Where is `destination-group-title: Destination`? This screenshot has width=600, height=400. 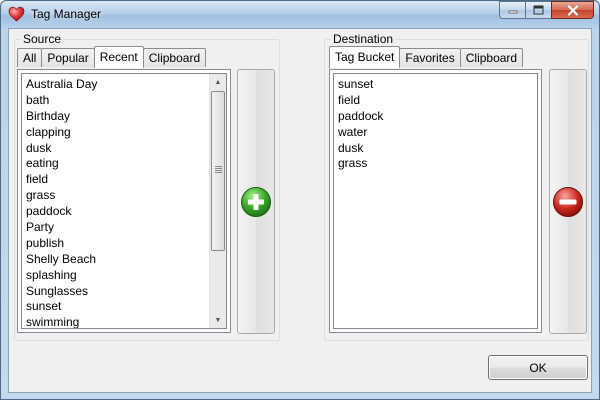 destination-group-title: Destination is located at coordinates (363, 39).